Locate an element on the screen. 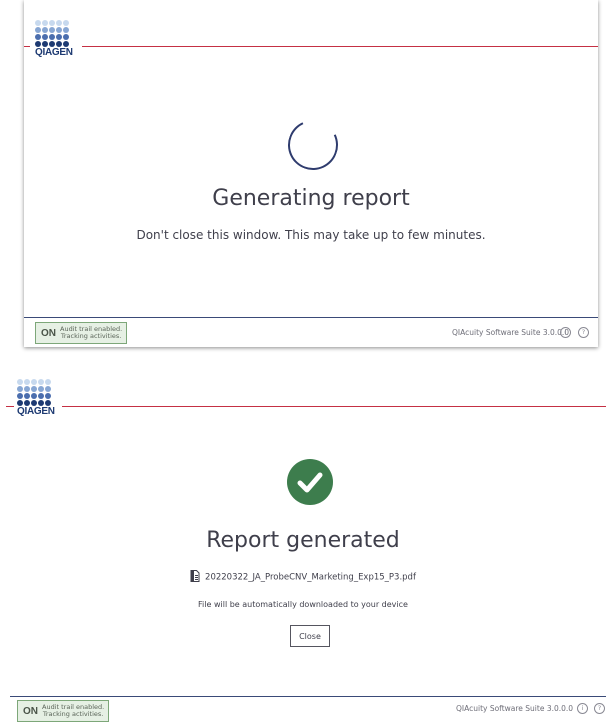 This screenshot has width=606, height=722. checkmark-icon is located at coordinates (310, 482).